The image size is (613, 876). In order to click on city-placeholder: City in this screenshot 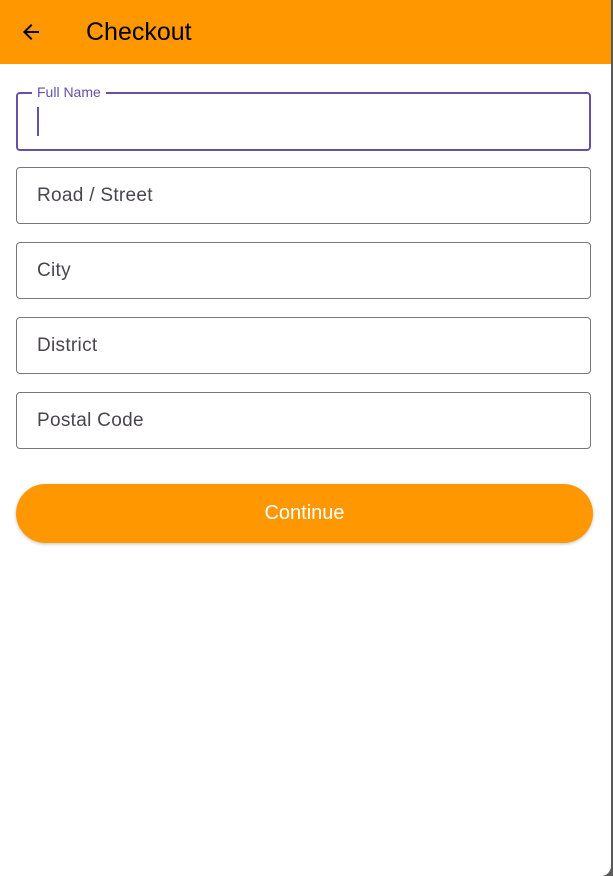, I will do `click(54, 270)`.